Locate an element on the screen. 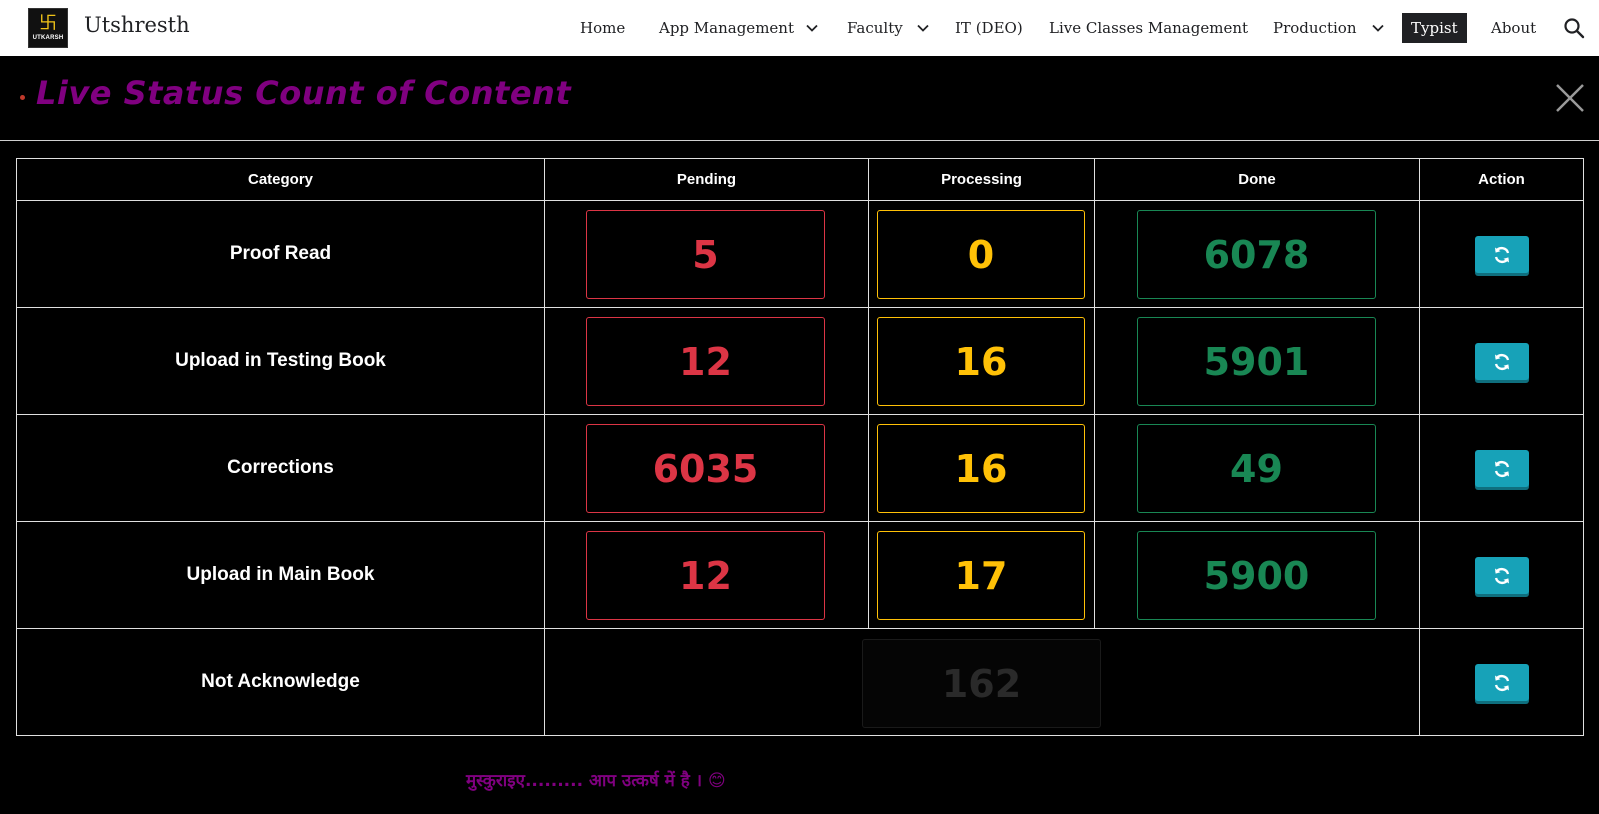 The width and height of the screenshot is (1599, 814). logo-mark: 卐 is located at coordinates (48, 23).